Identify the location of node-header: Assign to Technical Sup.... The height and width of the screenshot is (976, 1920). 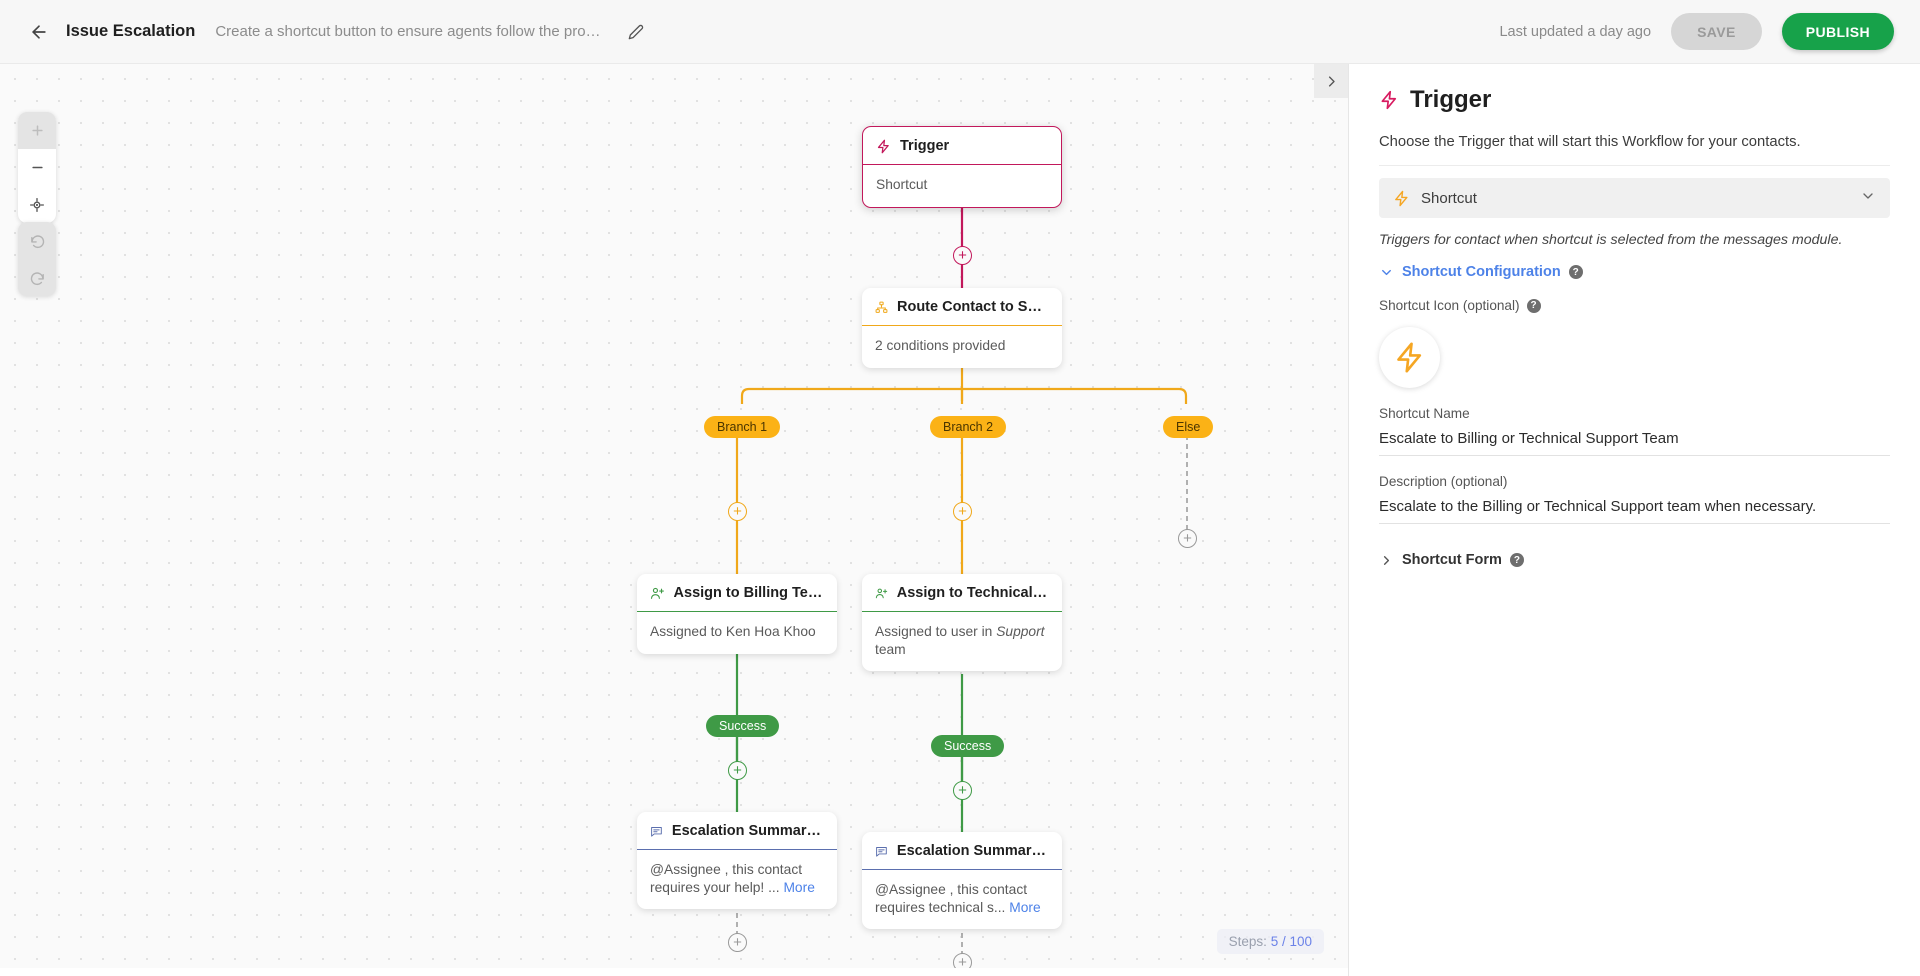
(962, 592).